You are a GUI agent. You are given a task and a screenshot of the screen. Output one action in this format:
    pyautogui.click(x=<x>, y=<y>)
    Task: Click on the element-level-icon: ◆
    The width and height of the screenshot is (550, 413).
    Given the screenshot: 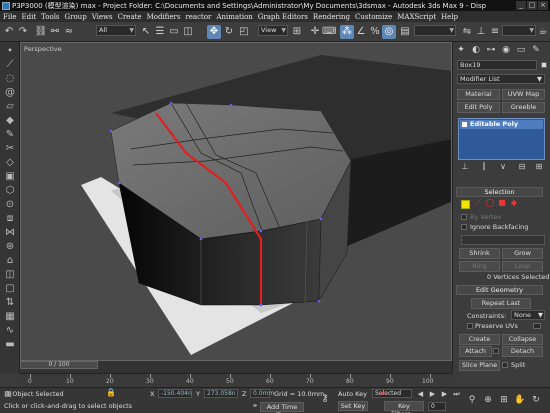 What is the action you would take?
    pyautogui.click(x=514, y=203)
    